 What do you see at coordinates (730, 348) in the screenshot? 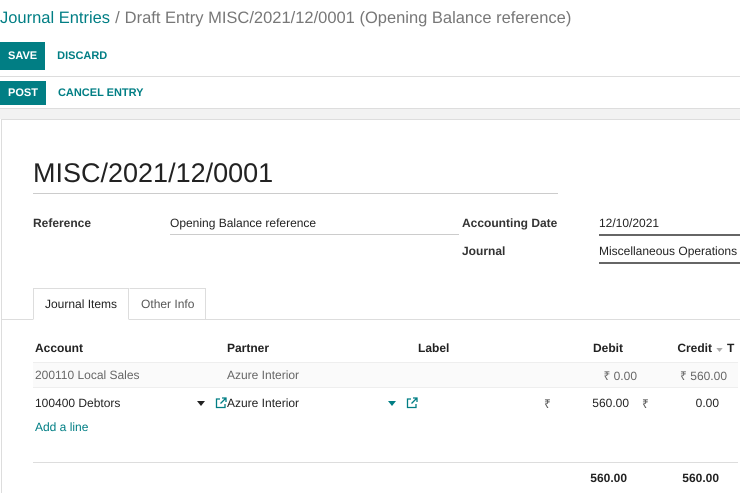
I see `column-header: T` at bounding box center [730, 348].